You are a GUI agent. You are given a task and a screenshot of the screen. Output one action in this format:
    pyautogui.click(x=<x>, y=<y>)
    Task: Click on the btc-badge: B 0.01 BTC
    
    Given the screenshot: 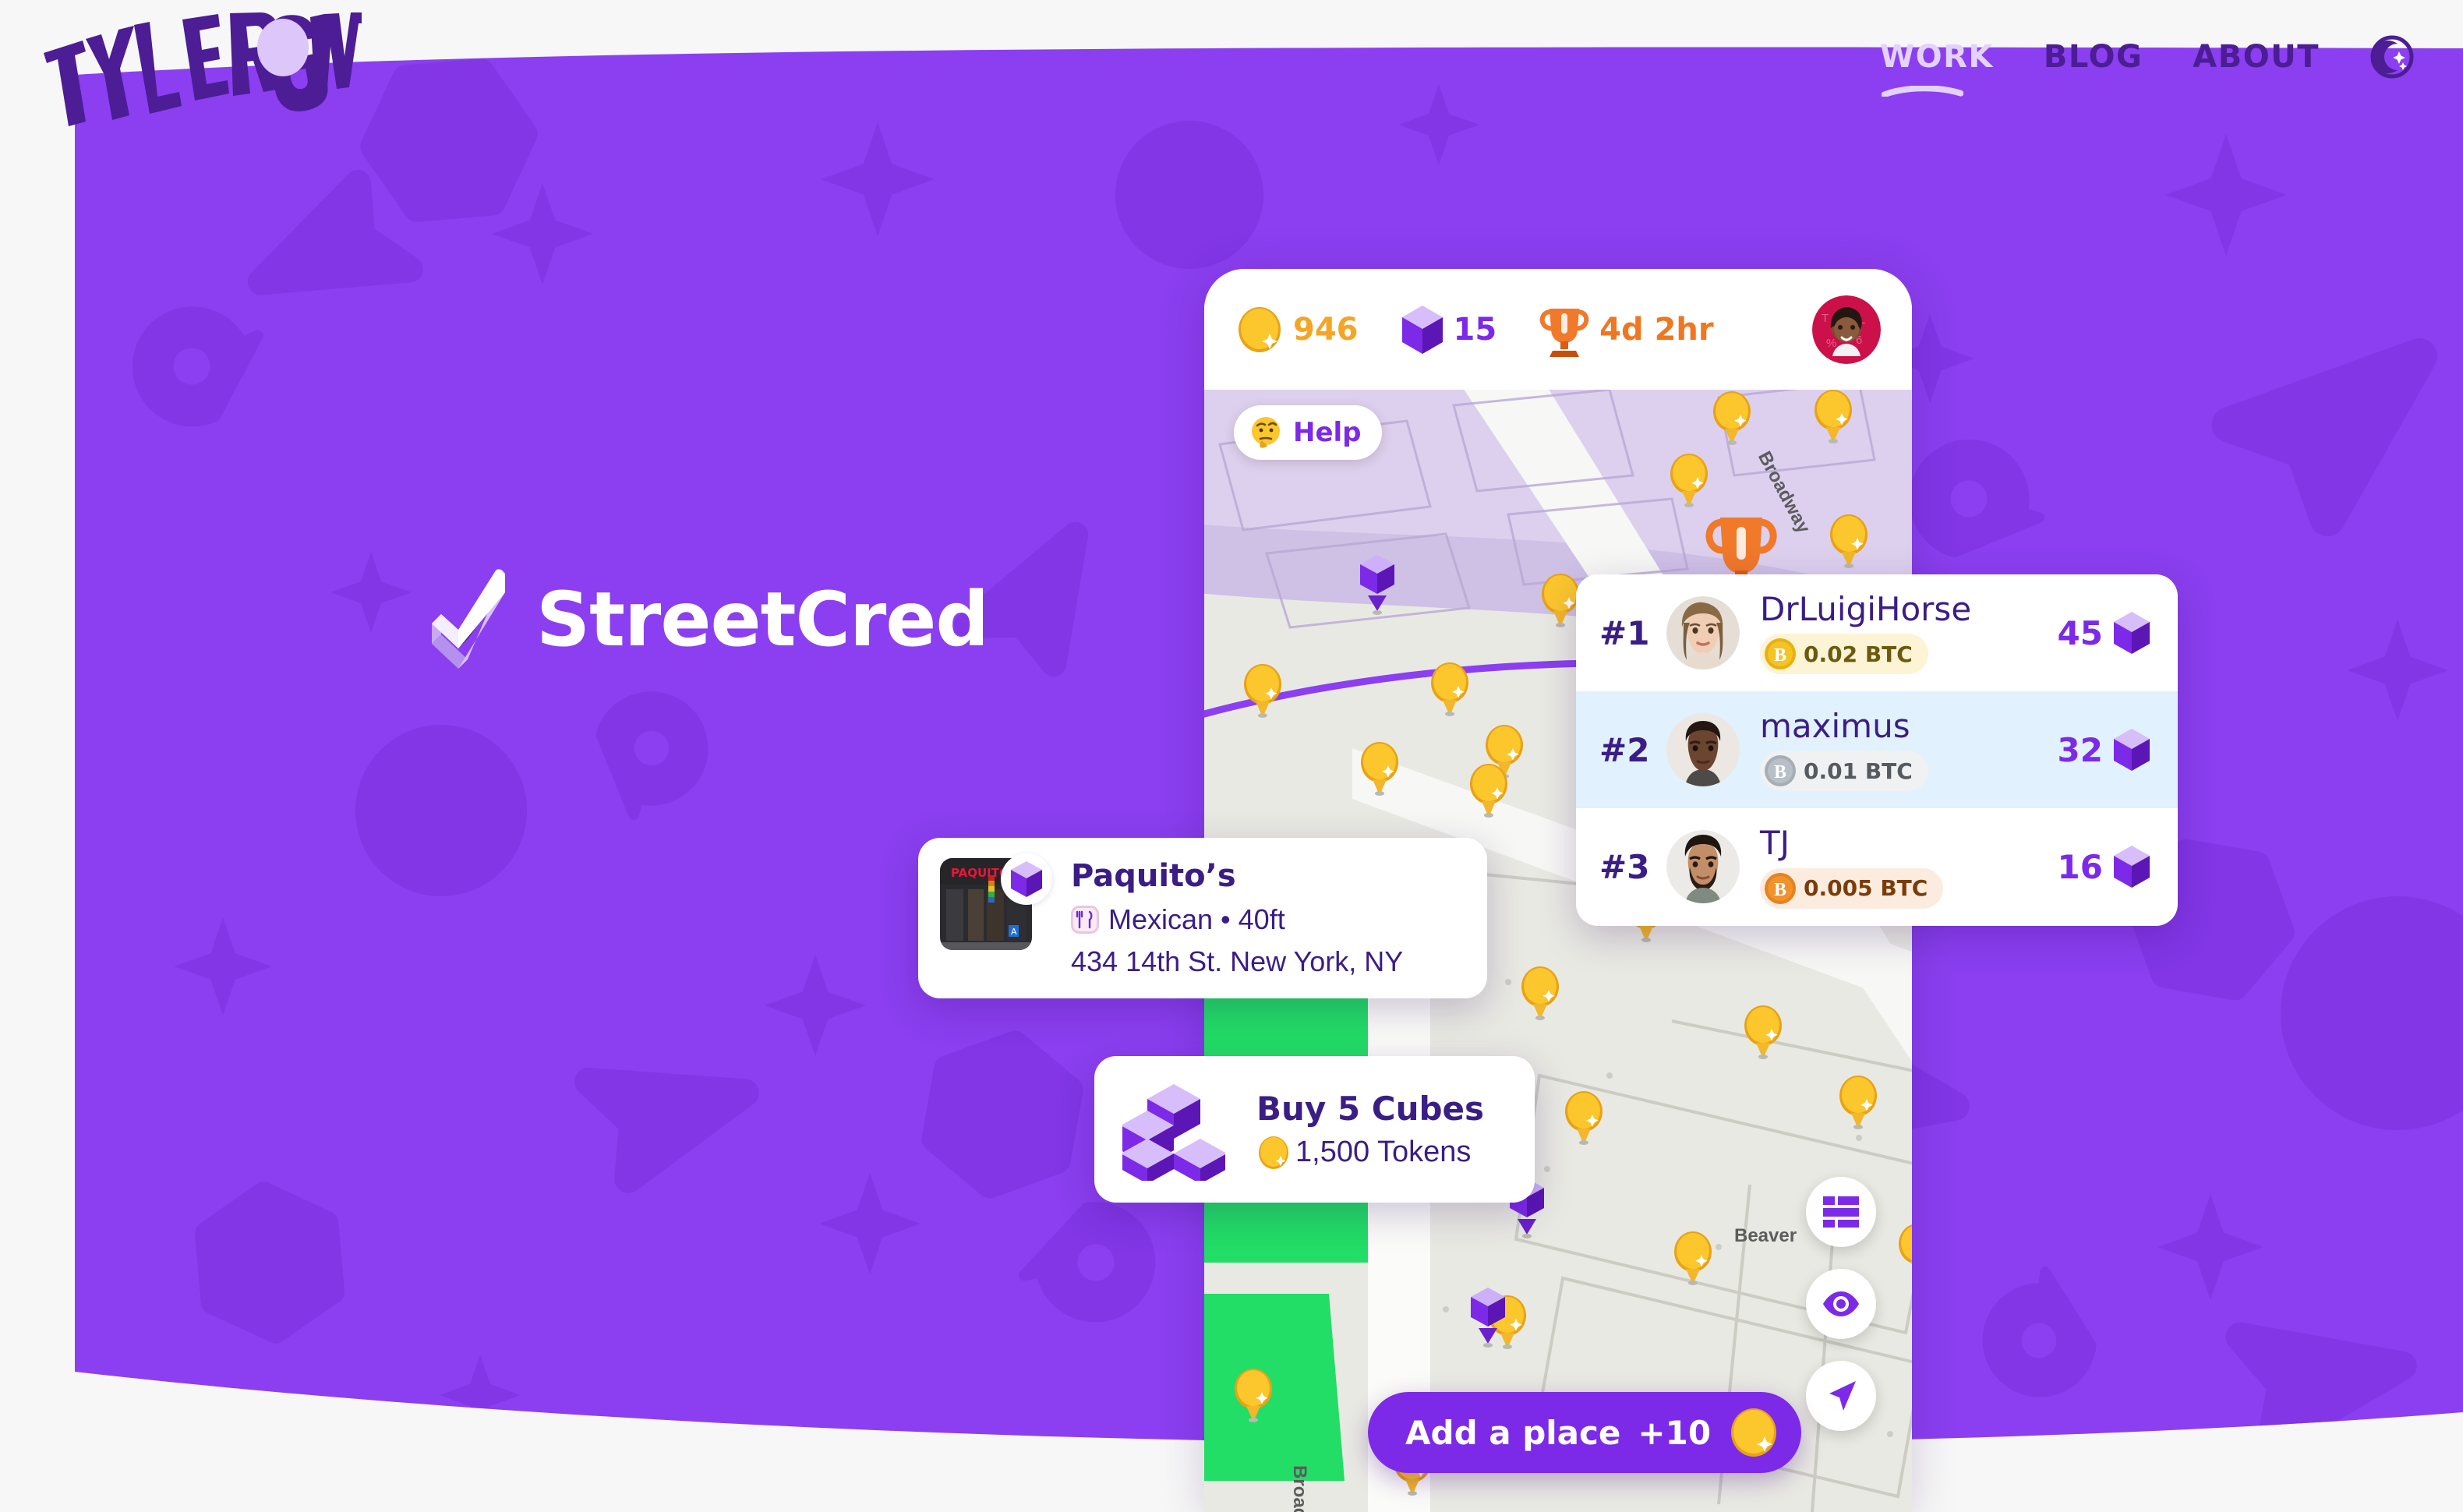 What is the action you would take?
    pyautogui.click(x=1844, y=771)
    